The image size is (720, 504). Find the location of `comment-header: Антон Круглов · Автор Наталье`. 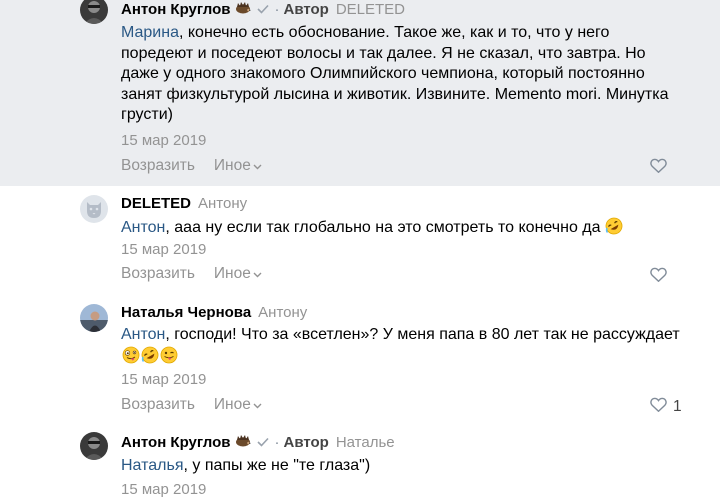

comment-header: Антон Круглов · Автор Наталье is located at coordinates (258, 442).